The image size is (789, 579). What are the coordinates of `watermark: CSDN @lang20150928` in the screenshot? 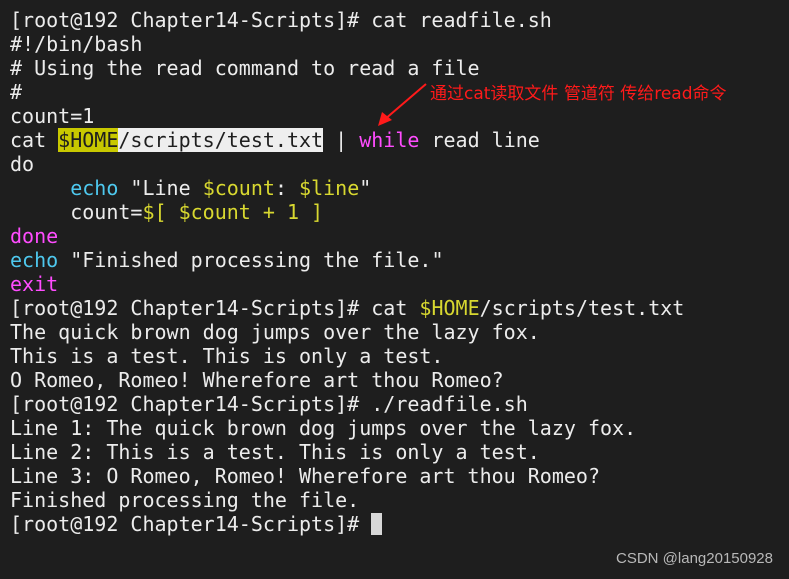 It's located at (694, 558).